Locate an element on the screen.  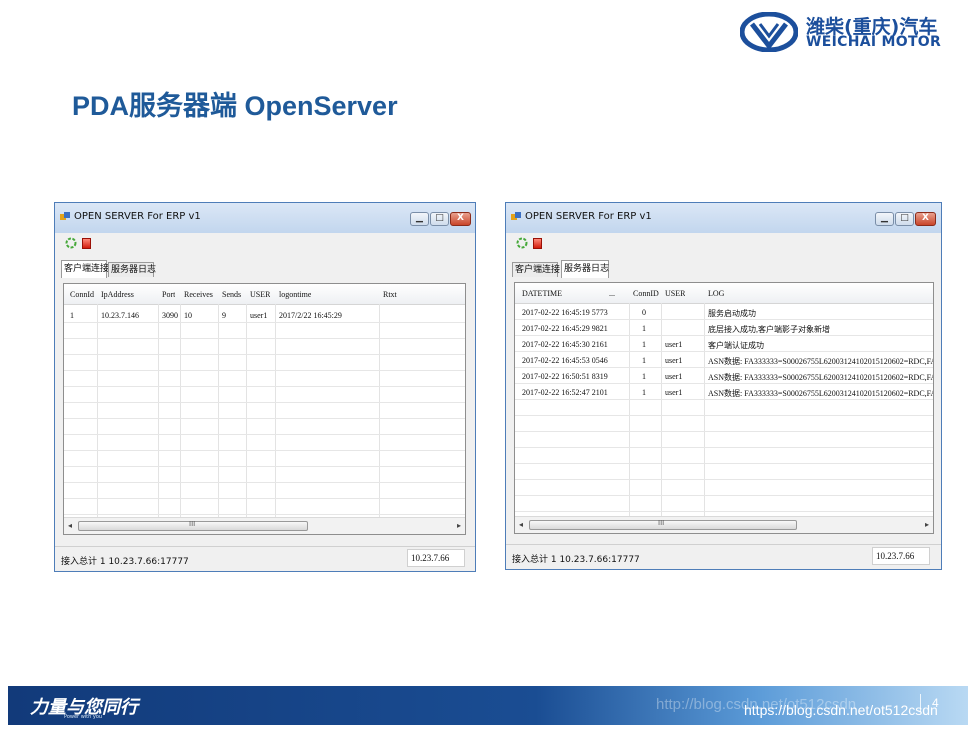
window-title: OPEN SERVER For ERP v1 is located at coordinates (137, 216).